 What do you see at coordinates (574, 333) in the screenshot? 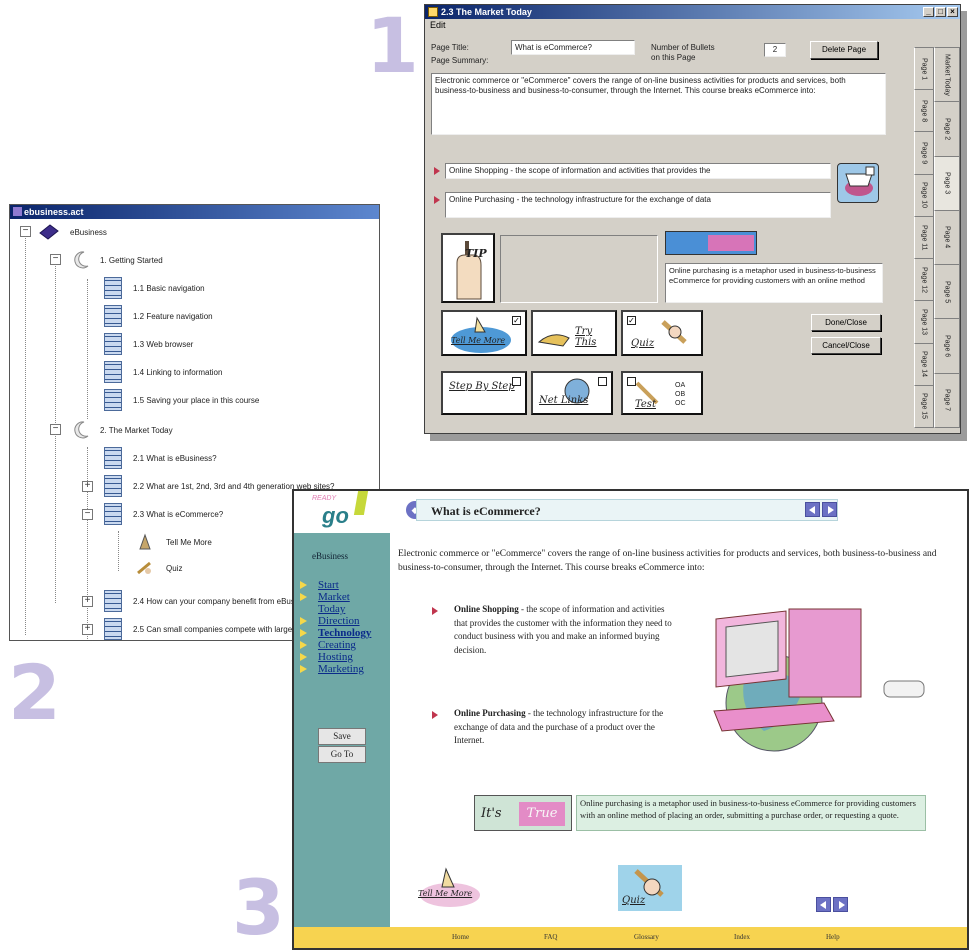
I see `try-this-tile: Try This` at bounding box center [574, 333].